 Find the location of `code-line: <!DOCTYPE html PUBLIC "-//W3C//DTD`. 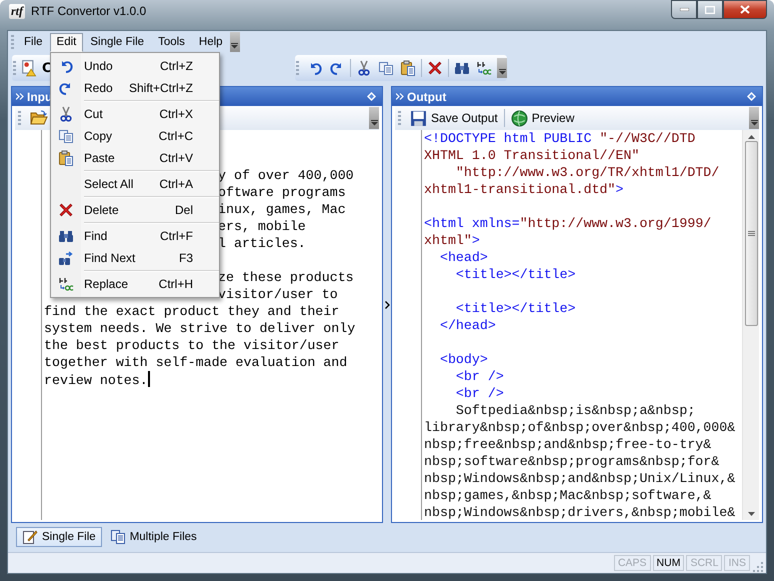

code-line: <!DOCTYPE html PUBLIC "-//W3C//DTD is located at coordinates (560, 138).